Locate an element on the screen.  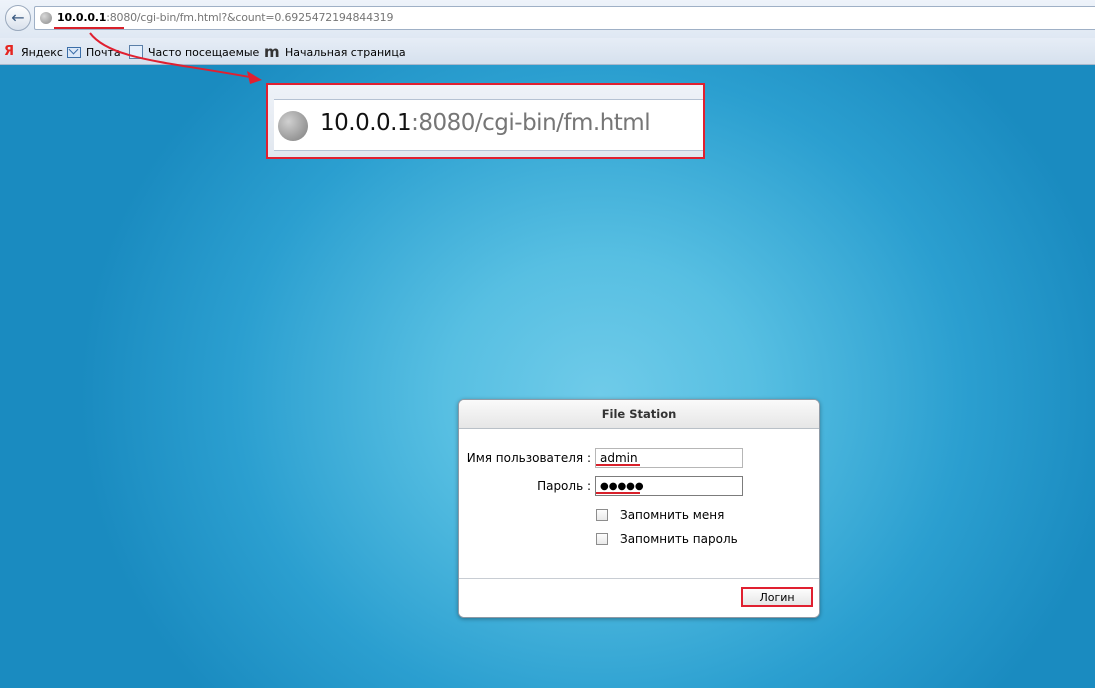
zoomed-url-host: 10.0.0.1 is located at coordinates (366, 123).